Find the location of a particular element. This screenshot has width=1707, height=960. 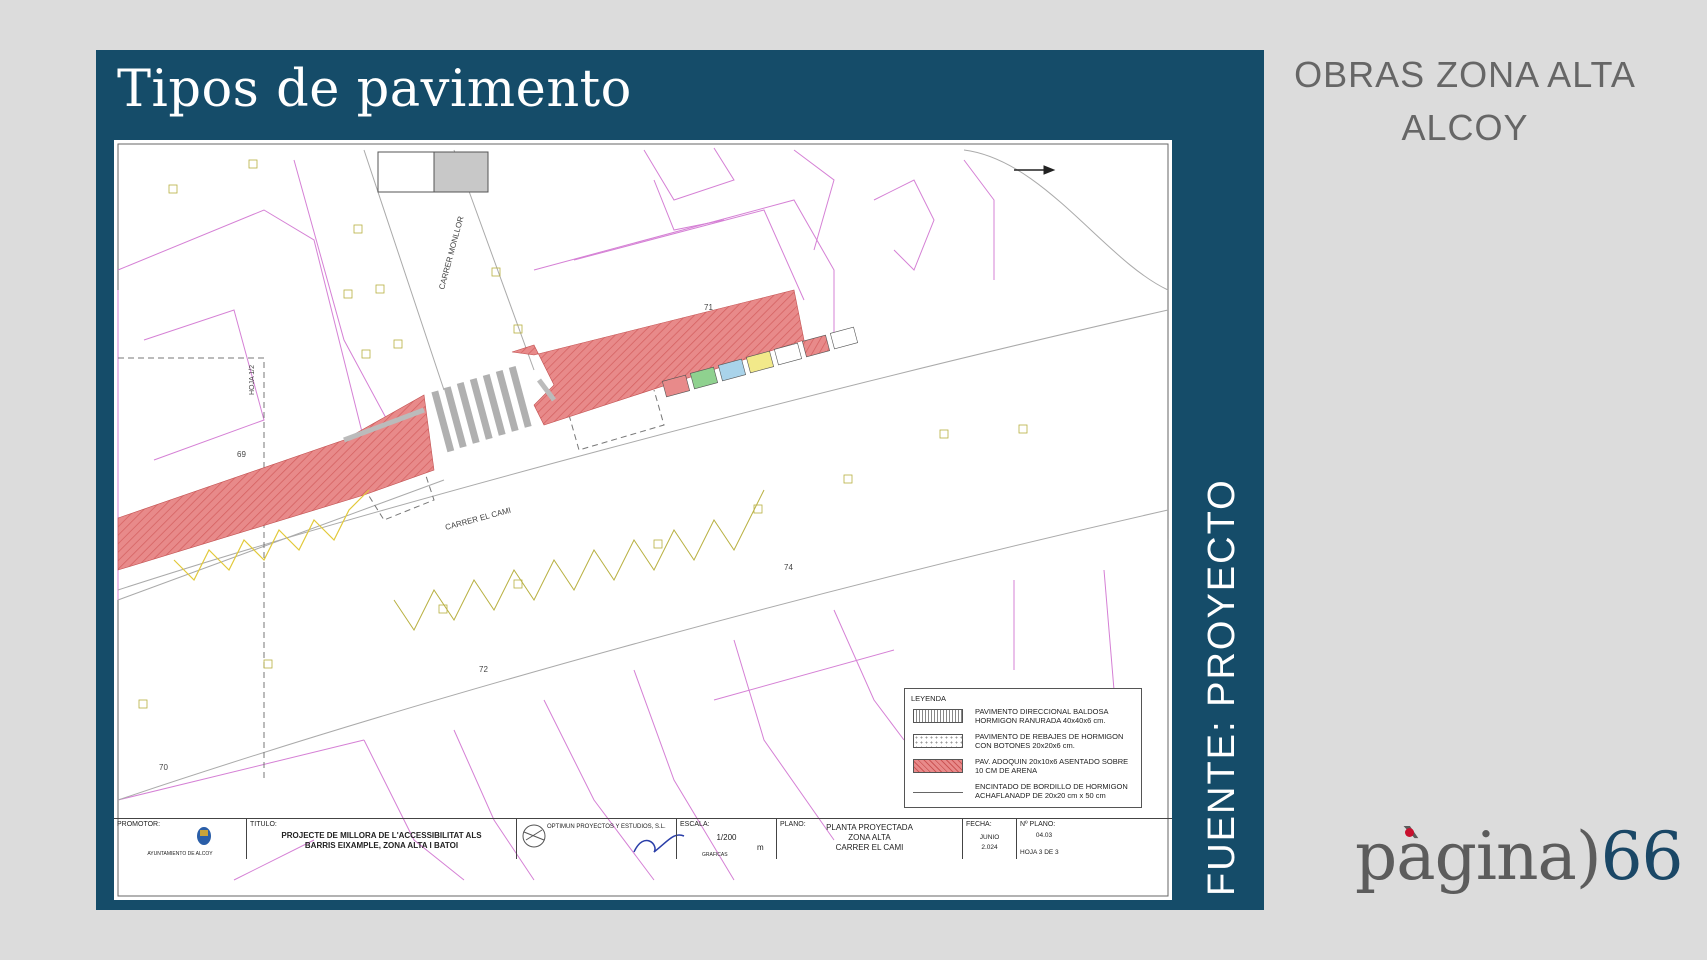

tb-fecha-label: FECHA: is located at coordinates (979, 824).